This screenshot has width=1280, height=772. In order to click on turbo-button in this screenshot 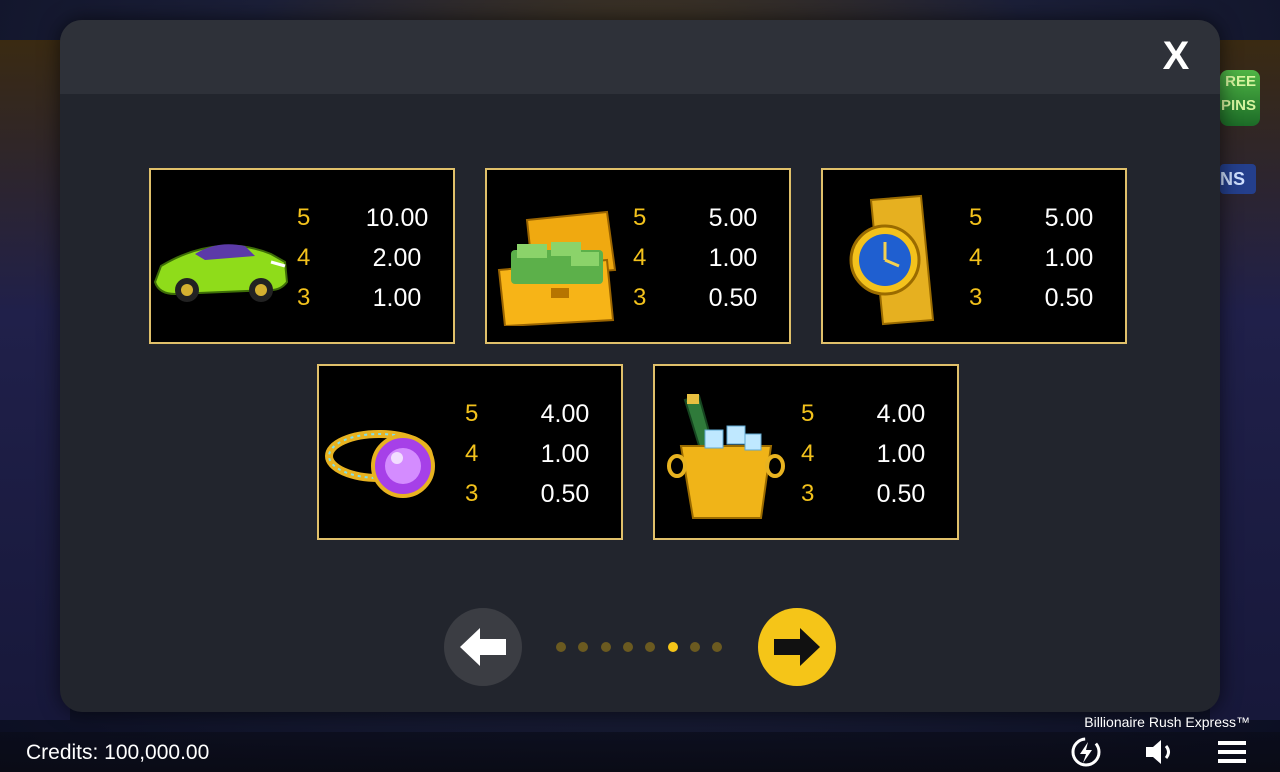, I will do `click(1086, 752)`.